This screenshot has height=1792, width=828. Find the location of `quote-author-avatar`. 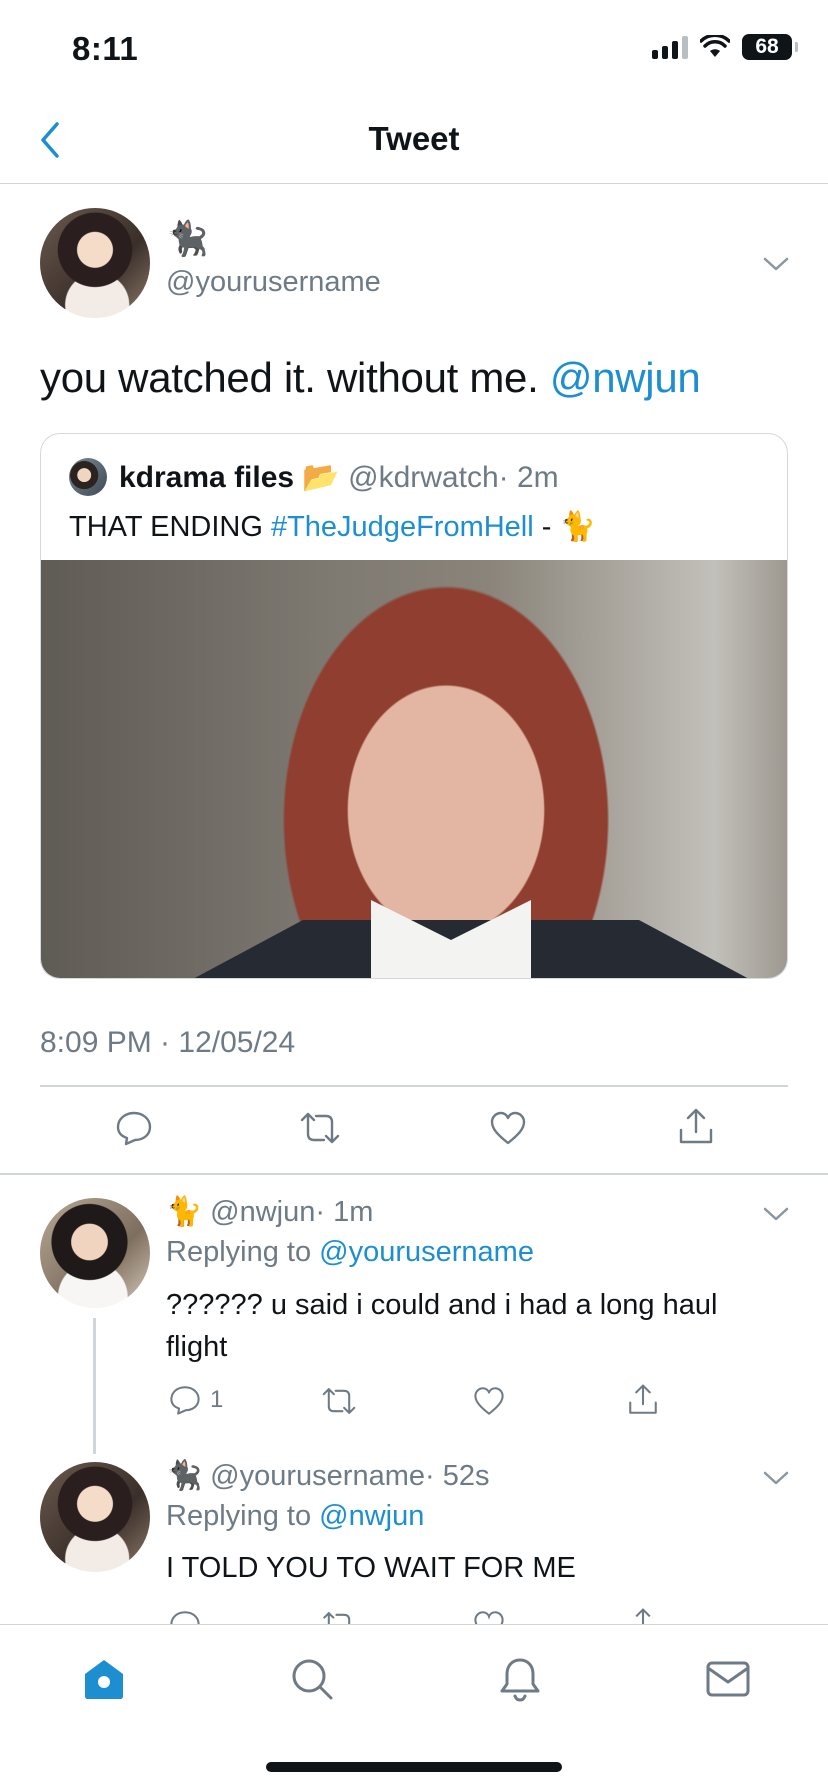

quote-author-avatar is located at coordinates (88, 477).